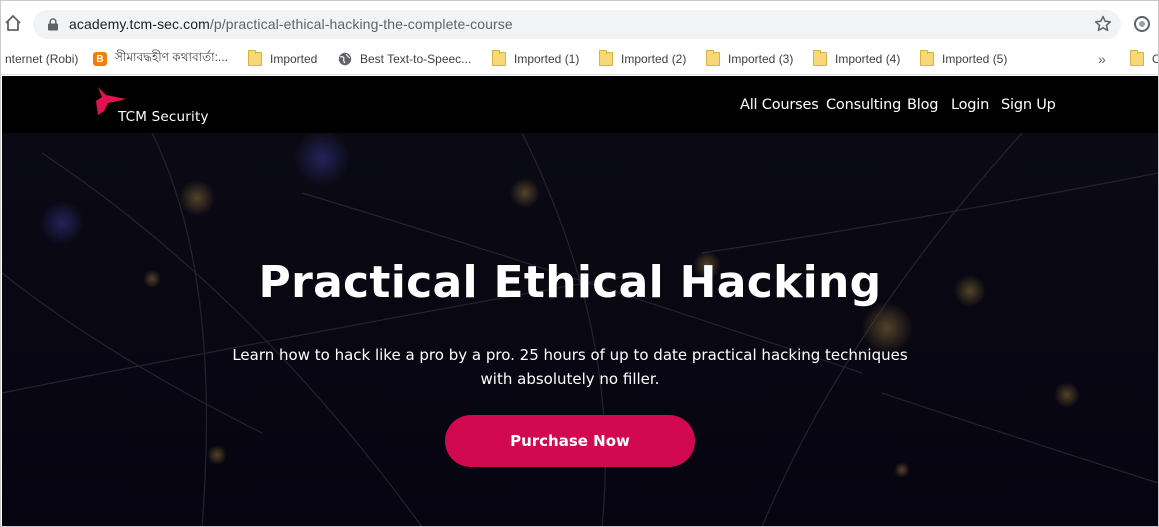 The width and height of the screenshot is (1159, 527). What do you see at coordinates (13, 23) in the screenshot?
I see `home-icon` at bounding box center [13, 23].